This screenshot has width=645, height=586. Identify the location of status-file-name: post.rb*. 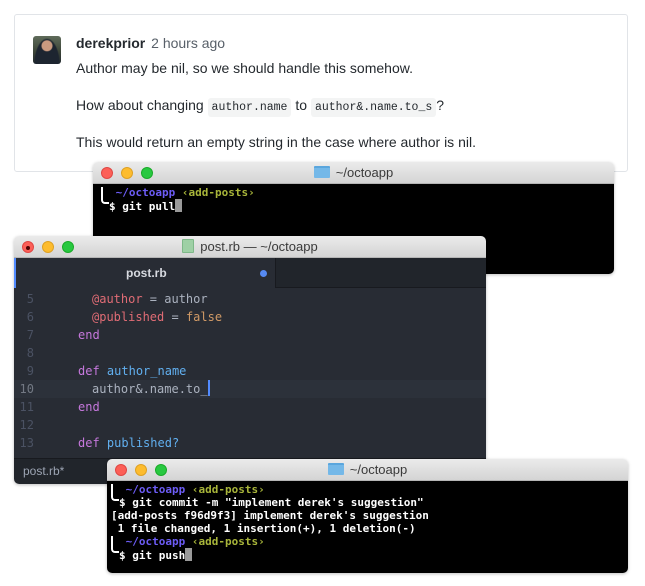
(43, 471).